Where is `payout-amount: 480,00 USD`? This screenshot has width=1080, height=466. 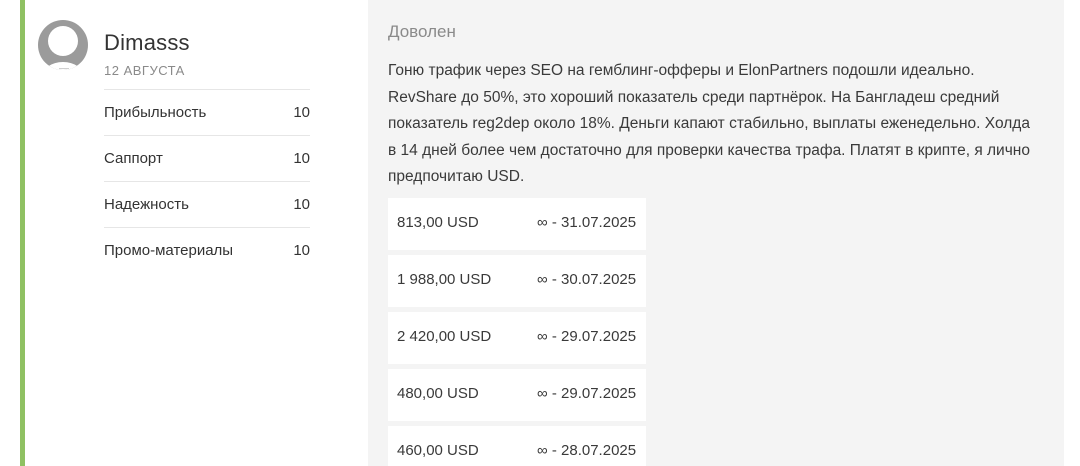
payout-amount: 480,00 USD is located at coordinates (438, 393).